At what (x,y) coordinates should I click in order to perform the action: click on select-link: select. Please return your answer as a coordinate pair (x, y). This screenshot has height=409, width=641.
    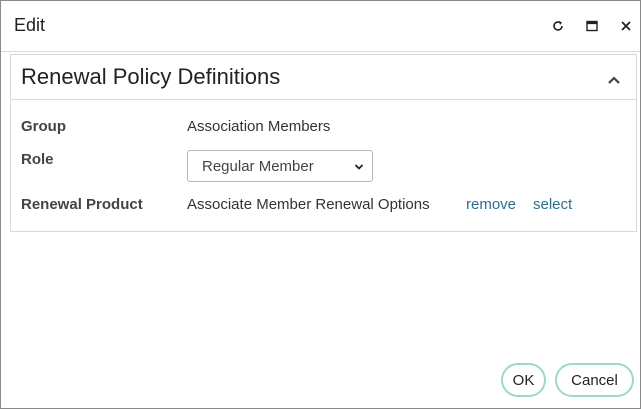
    Looking at the image, I should click on (552, 204).